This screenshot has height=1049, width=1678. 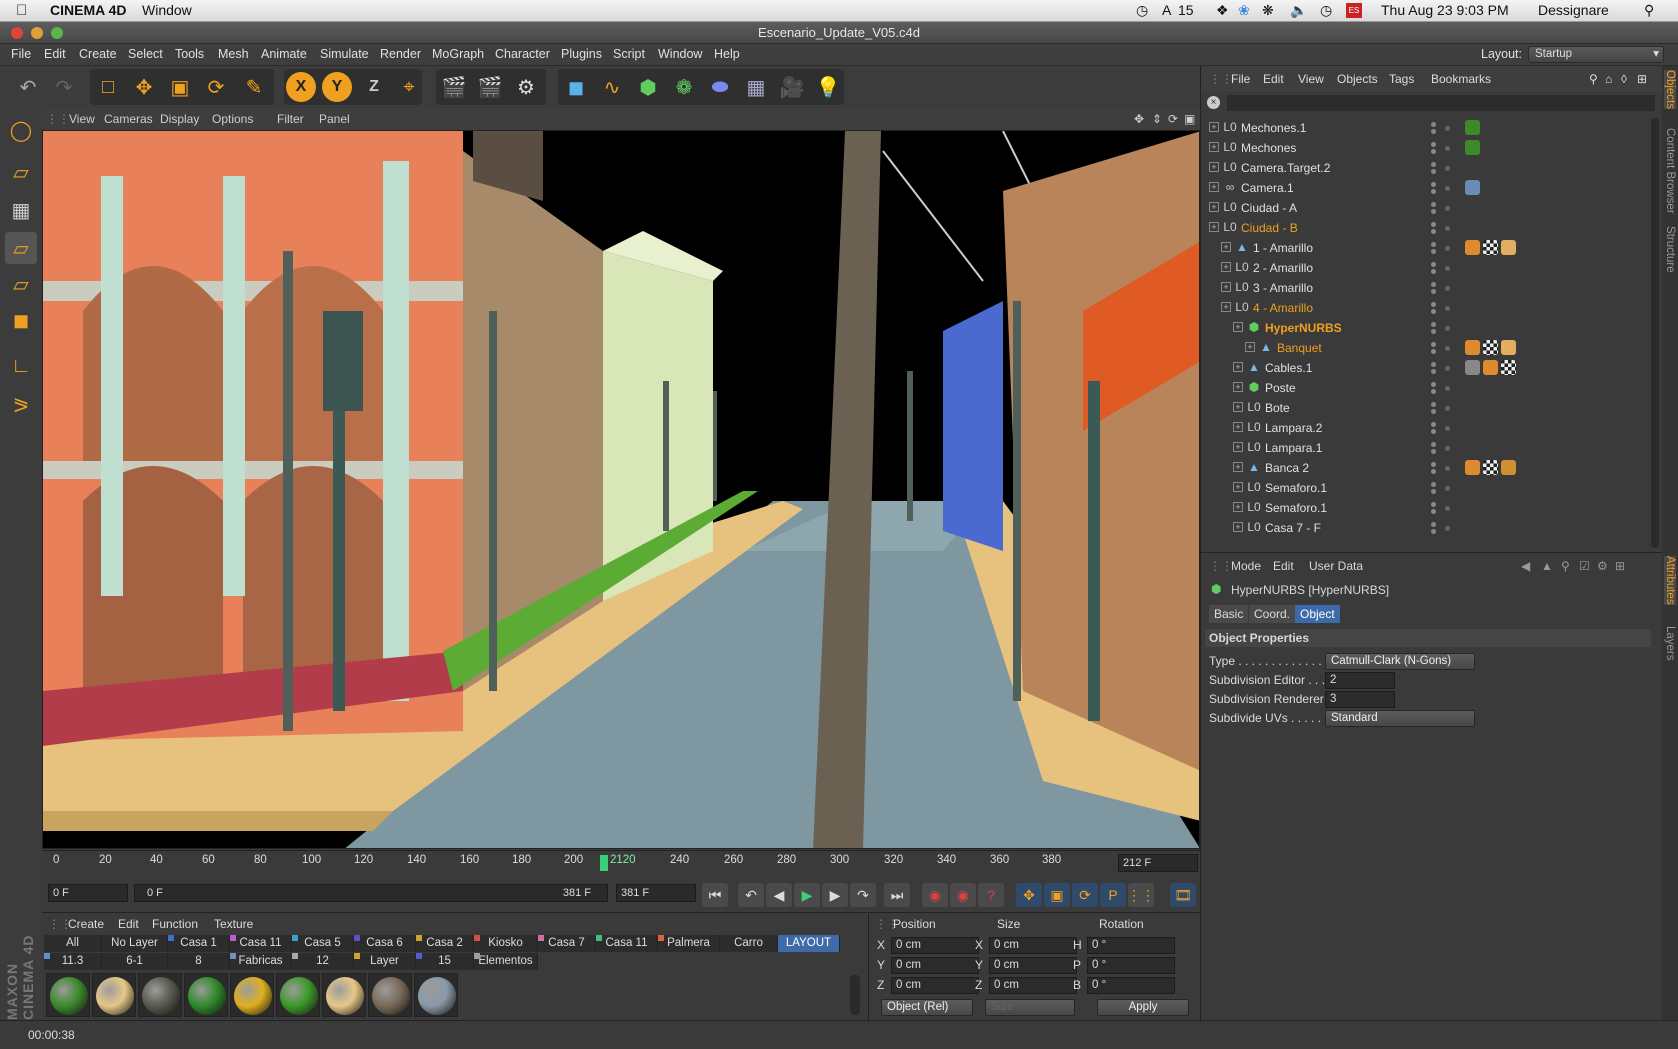 What do you see at coordinates (334, 119) in the screenshot?
I see `viewport-menu-panel: Panel` at bounding box center [334, 119].